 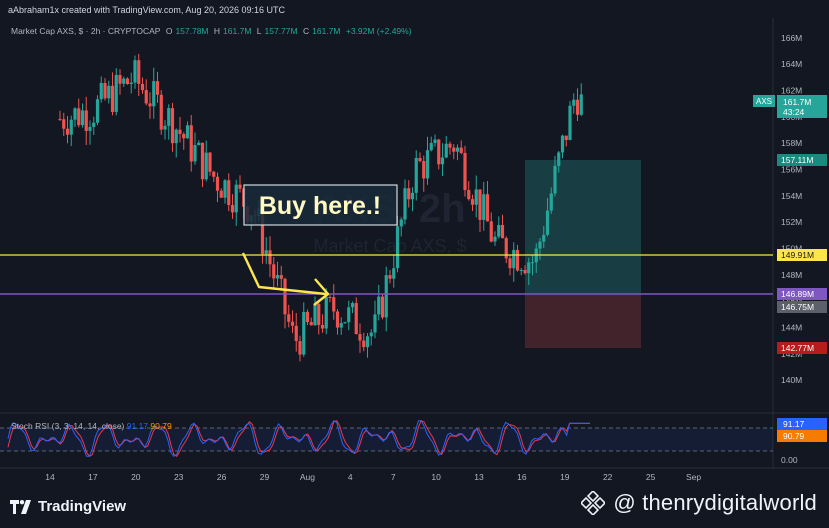 I want to click on time-tick: 7, so click(x=393, y=477).